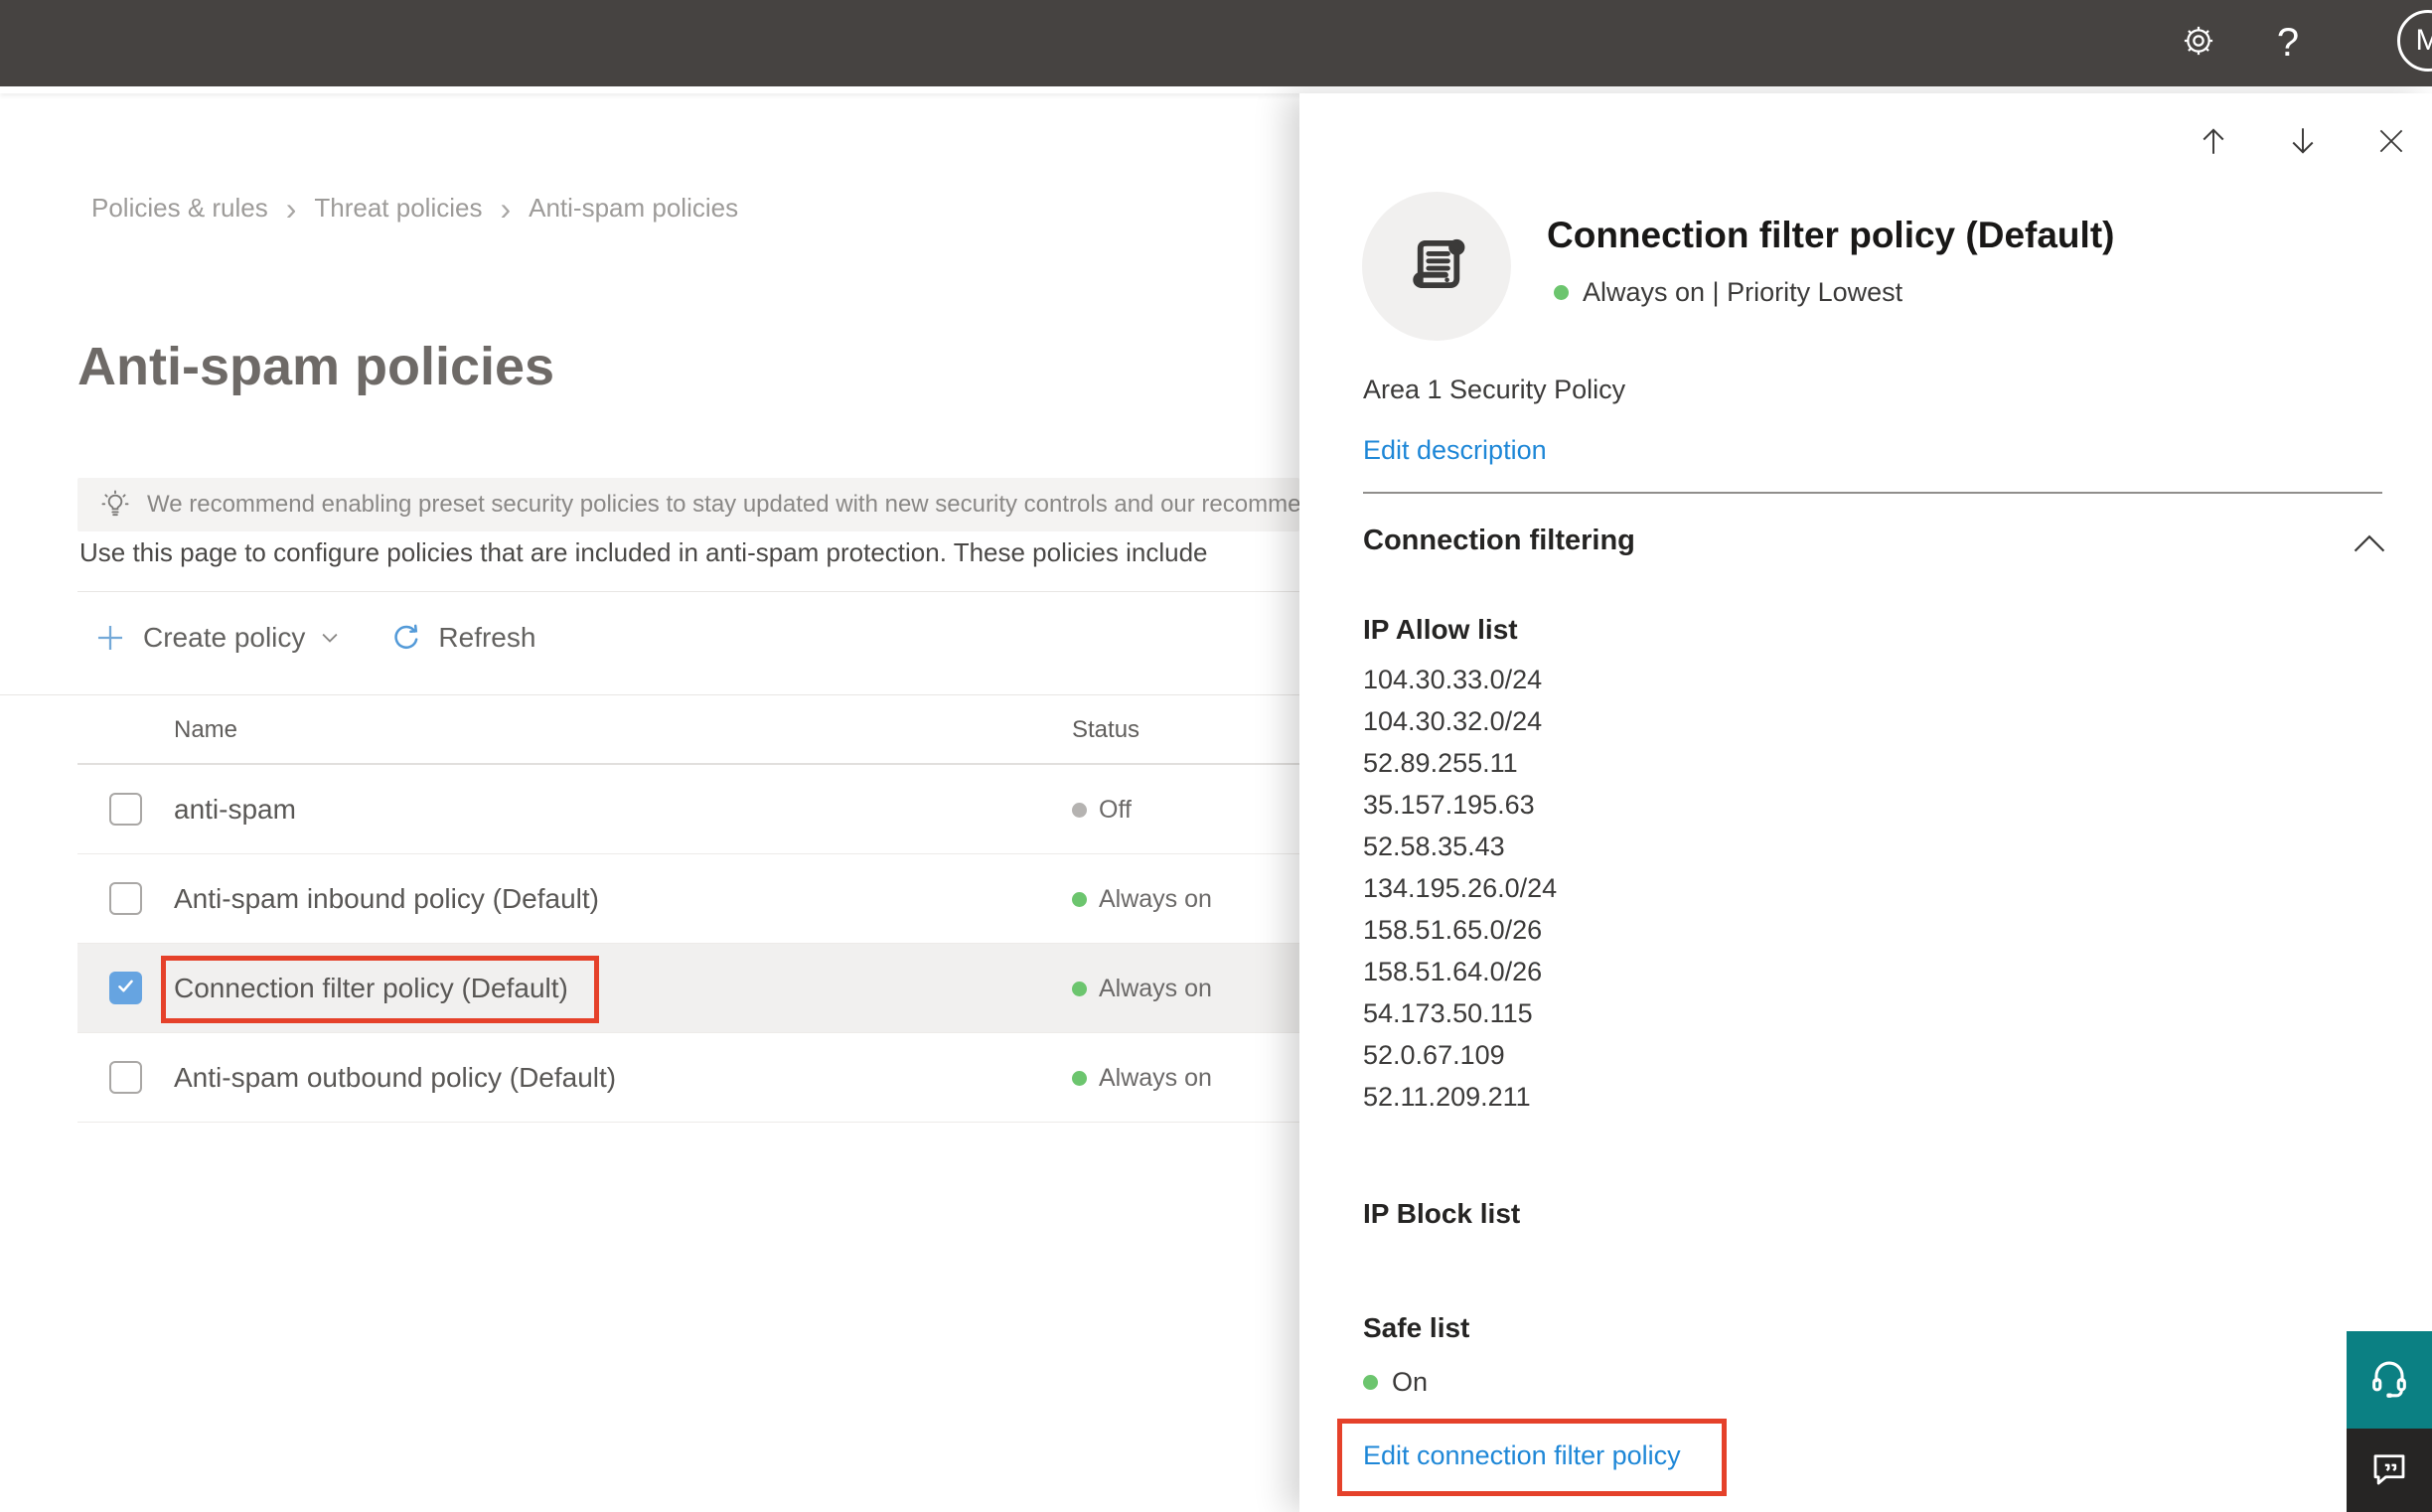  What do you see at coordinates (1499, 540) in the screenshot?
I see `section-title-connection-filtering: Connection filtering` at bounding box center [1499, 540].